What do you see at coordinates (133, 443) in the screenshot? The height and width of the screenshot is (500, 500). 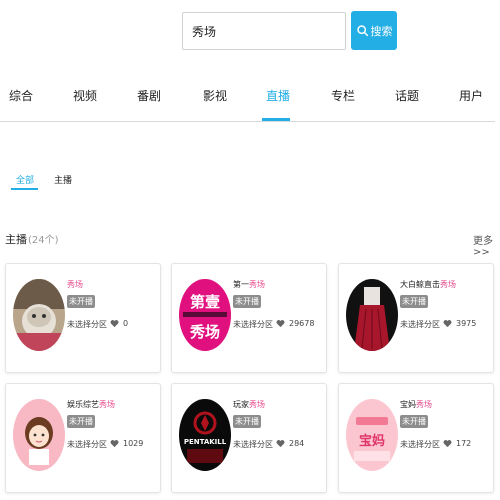 I see `likes-value: 1029` at bounding box center [133, 443].